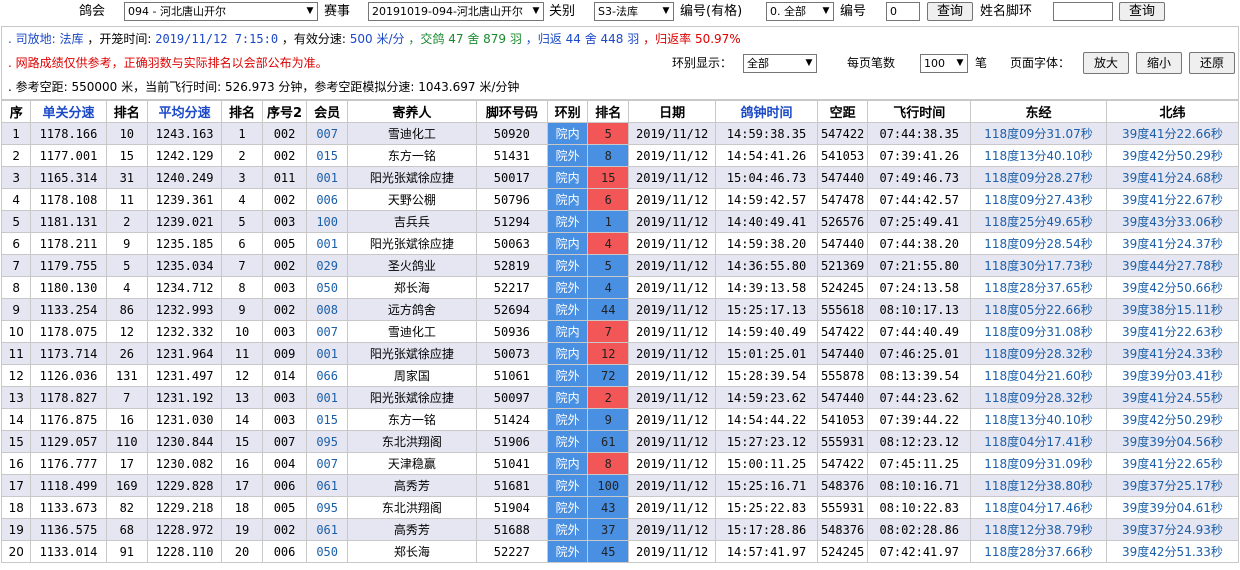 The image size is (1240, 570). Describe the element at coordinates (411, 353) in the screenshot. I see `cell-owner: 阳光张斌徐应捷` at that location.